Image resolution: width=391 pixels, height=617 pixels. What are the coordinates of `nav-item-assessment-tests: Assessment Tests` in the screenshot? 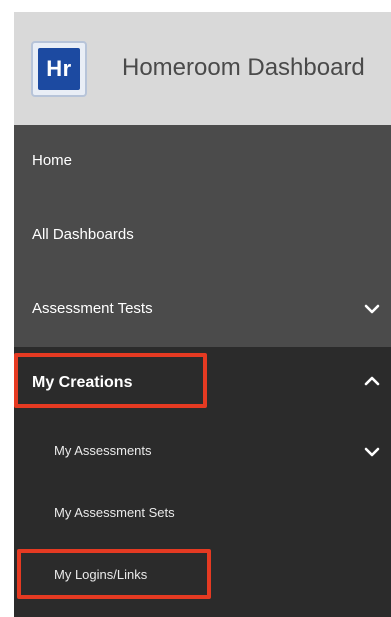 It's located at (202, 310).